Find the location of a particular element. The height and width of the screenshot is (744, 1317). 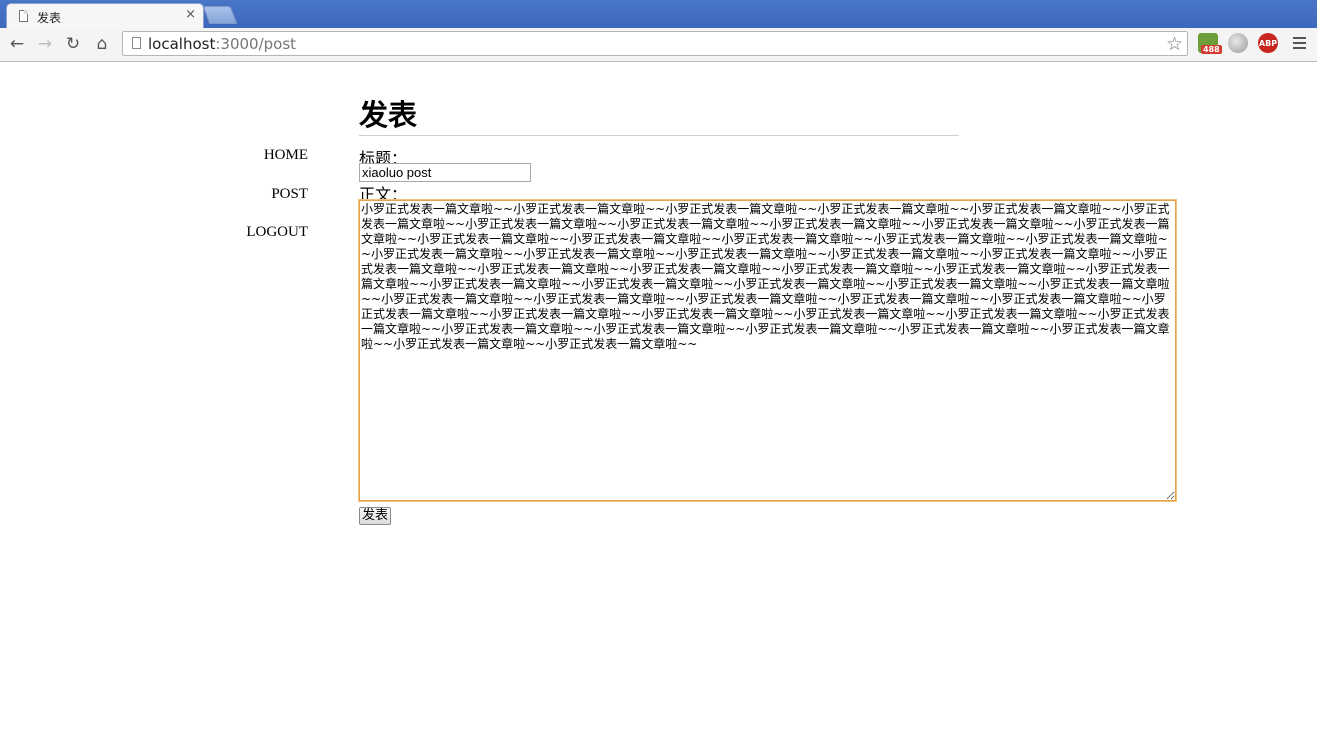

browser-tab-strip: 发表 × is located at coordinates (658, 14).